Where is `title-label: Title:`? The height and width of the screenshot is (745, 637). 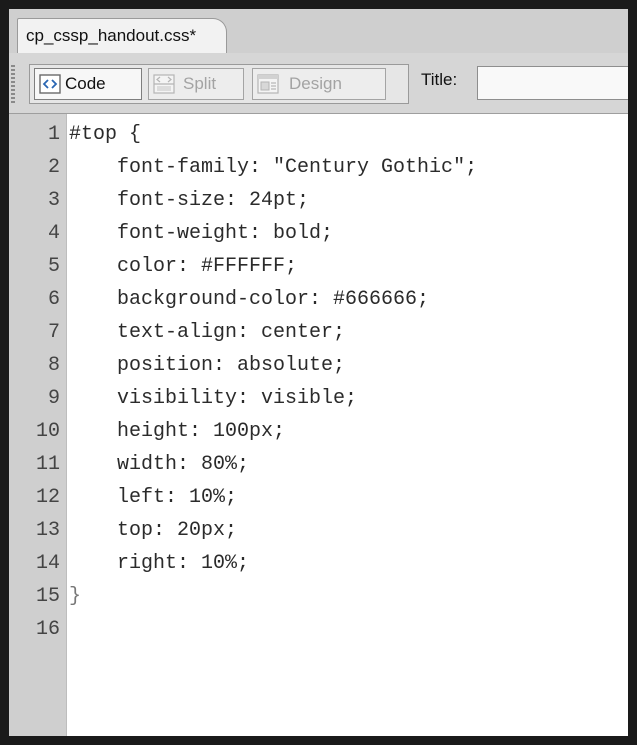
title-label: Title: is located at coordinates (439, 79).